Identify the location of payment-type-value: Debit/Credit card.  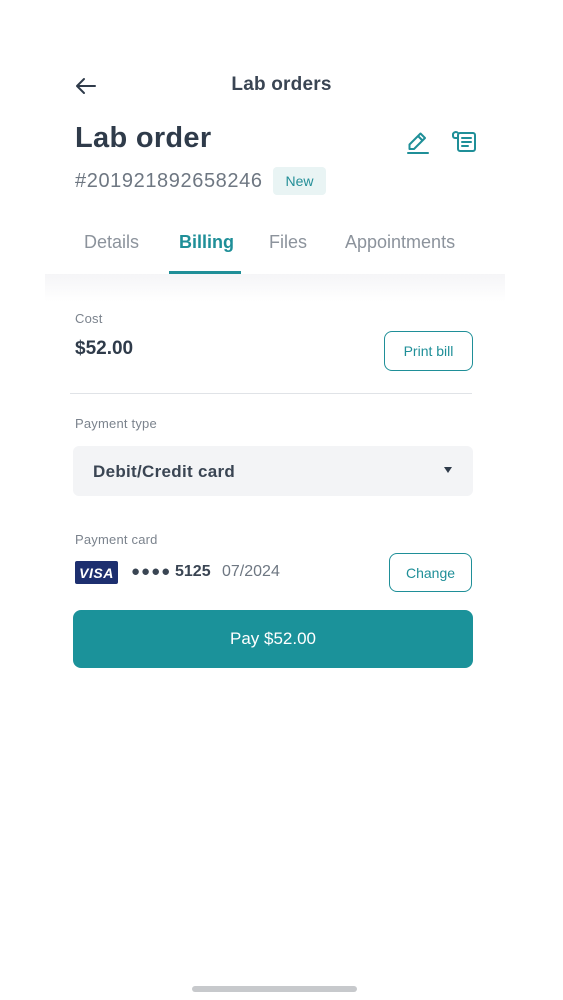
(164, 471).